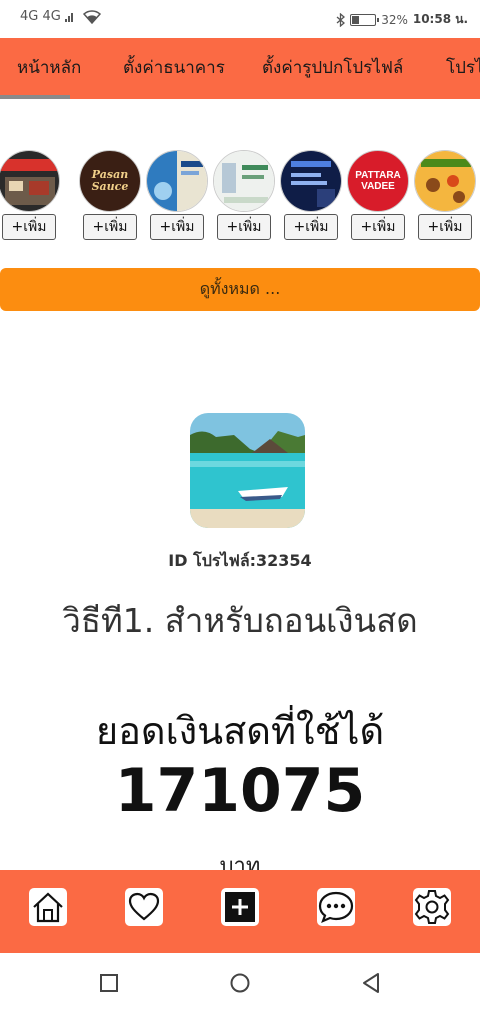  I want to click on story-item: PATTARA VADEE +เพิ่ม, so click(378, 195).